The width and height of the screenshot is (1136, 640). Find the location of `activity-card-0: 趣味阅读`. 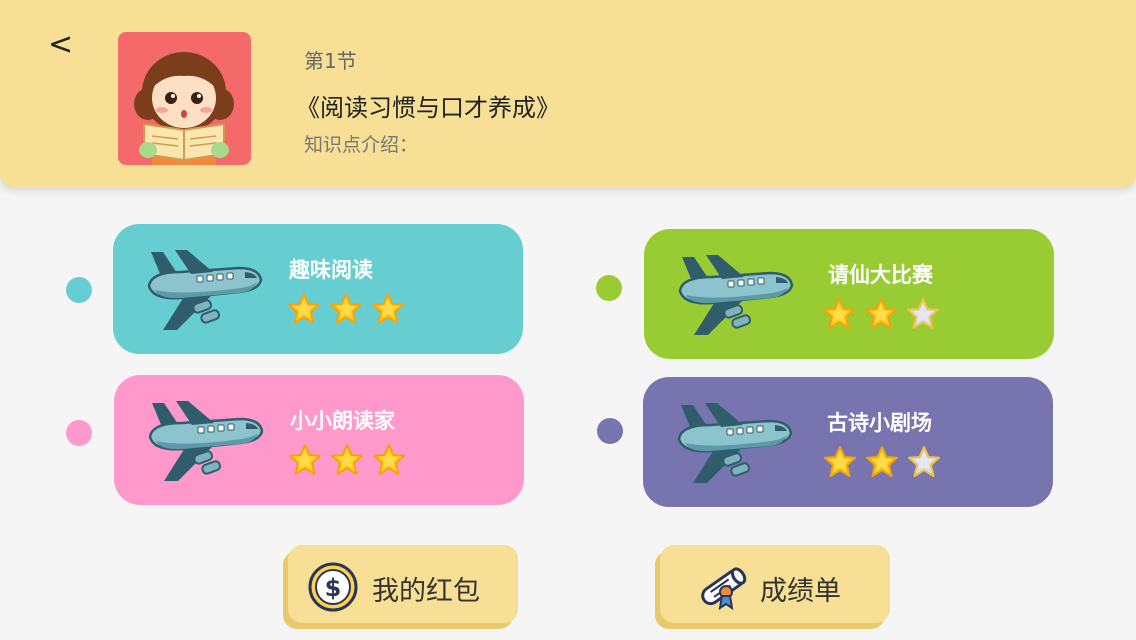

activity-card-0: 趣味阅读 is located at coordinates (318, 289).